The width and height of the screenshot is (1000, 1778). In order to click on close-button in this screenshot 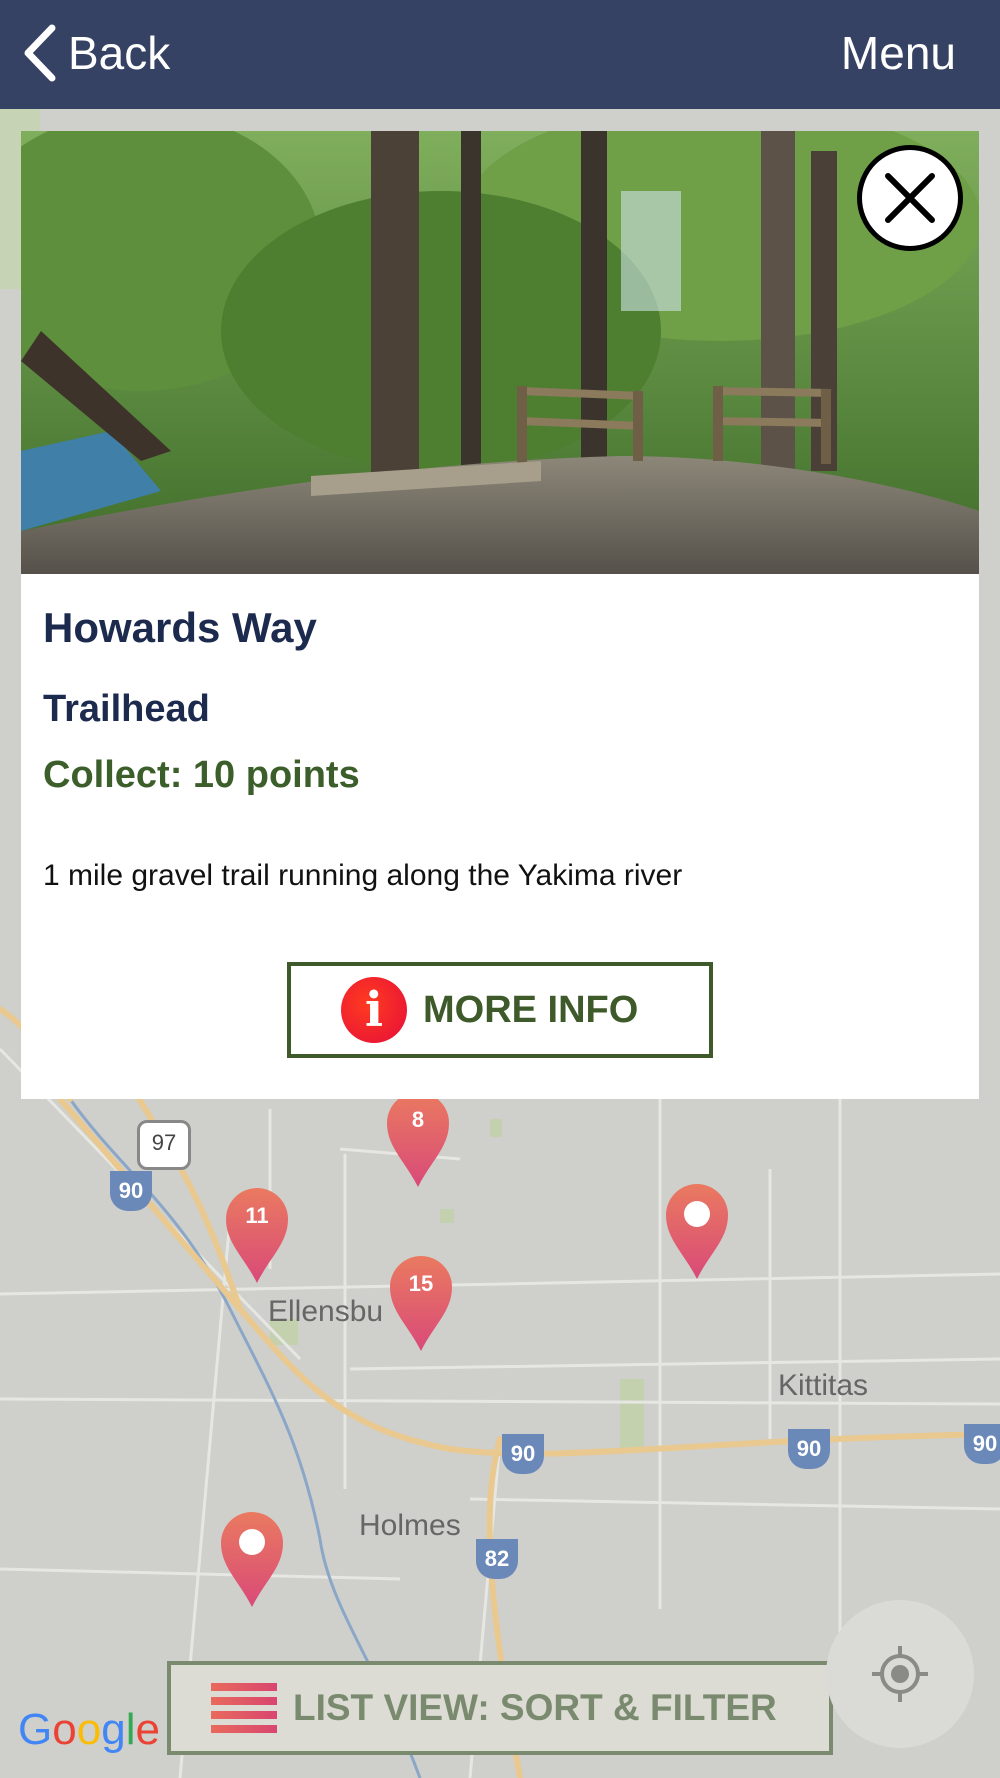, I will do `click(910, 198)`.